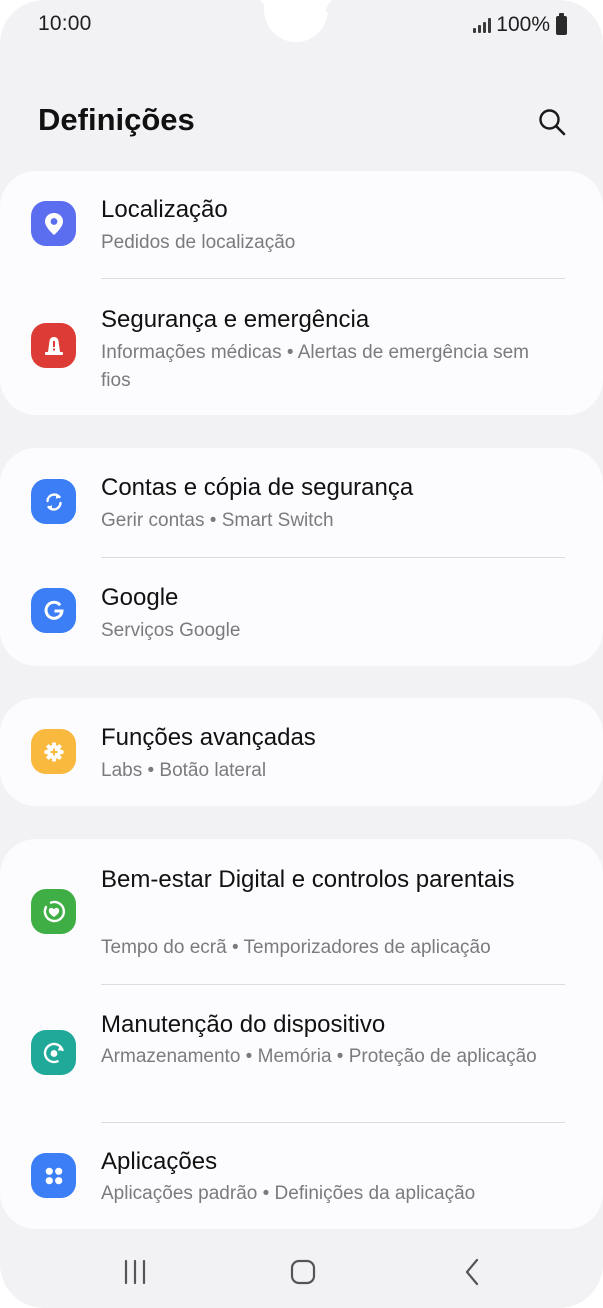 The height and width of the screenshot is (1308, 603). What do you see at coordinates (235, 319) in the screenshot?
I see `item-title: Segurança e emergência` at bounding box center [235, 319].